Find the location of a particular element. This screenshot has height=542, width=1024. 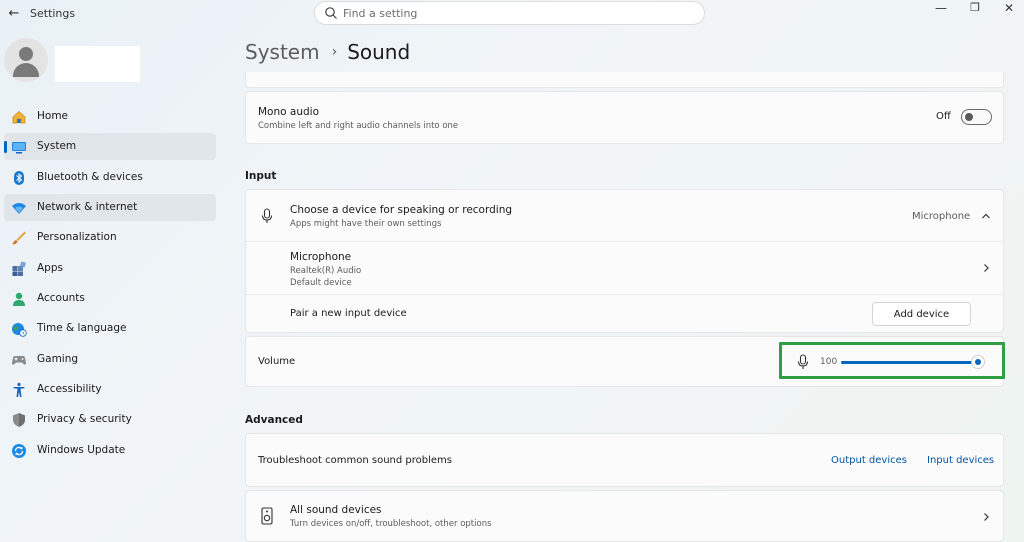

sidebar-item-windows-update: Windows Update is located at coordinates (110, 450).